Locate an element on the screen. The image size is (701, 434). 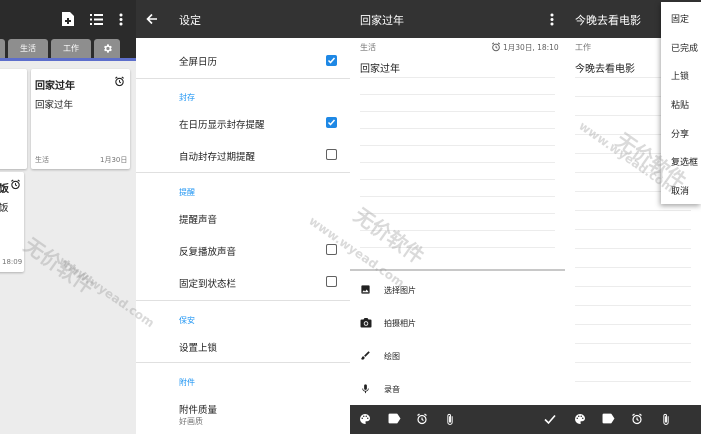
list-view-icon is located at coordinates (96, 19).